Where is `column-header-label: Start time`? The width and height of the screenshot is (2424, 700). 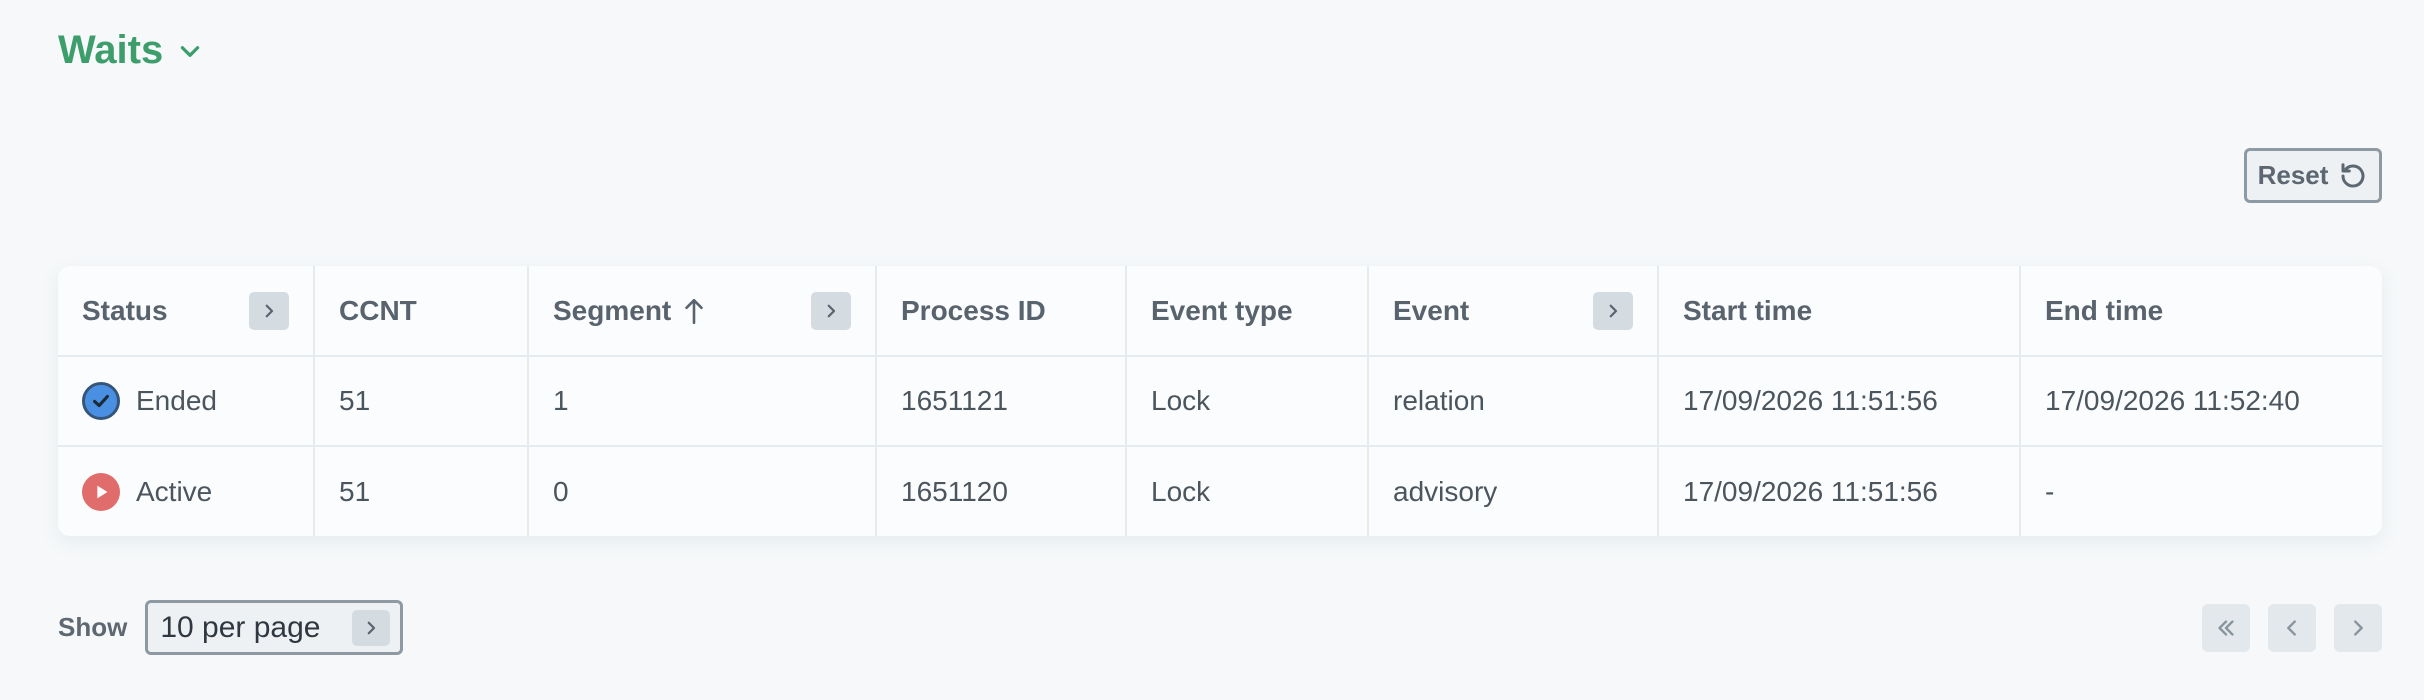
column-header-label: Start time is located at coordinates (1747, 311).